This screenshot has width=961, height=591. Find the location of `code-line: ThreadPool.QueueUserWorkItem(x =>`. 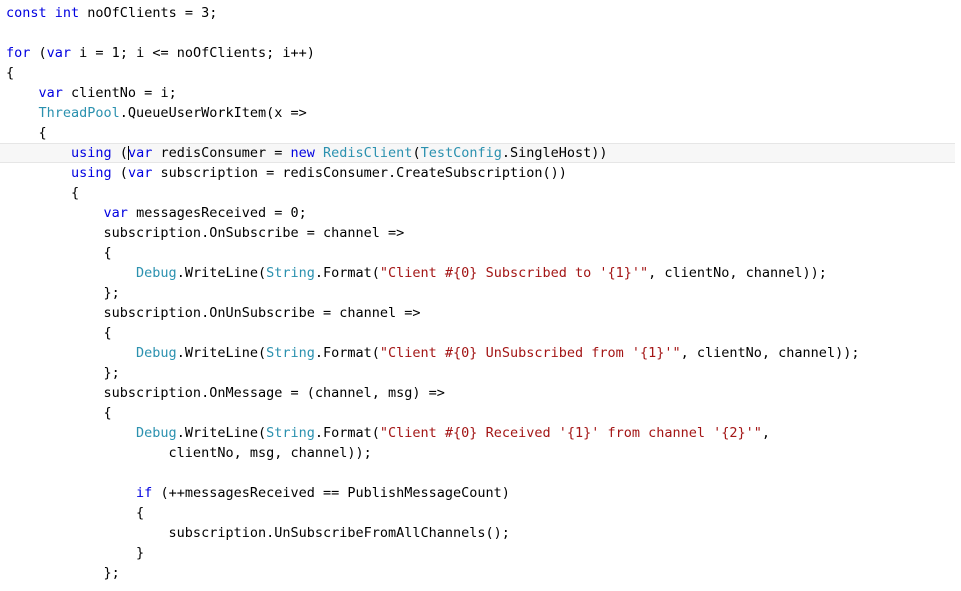

code-line: ThreadPool.QueueUserWorkItem(x => is located at coordinates (480, 113).